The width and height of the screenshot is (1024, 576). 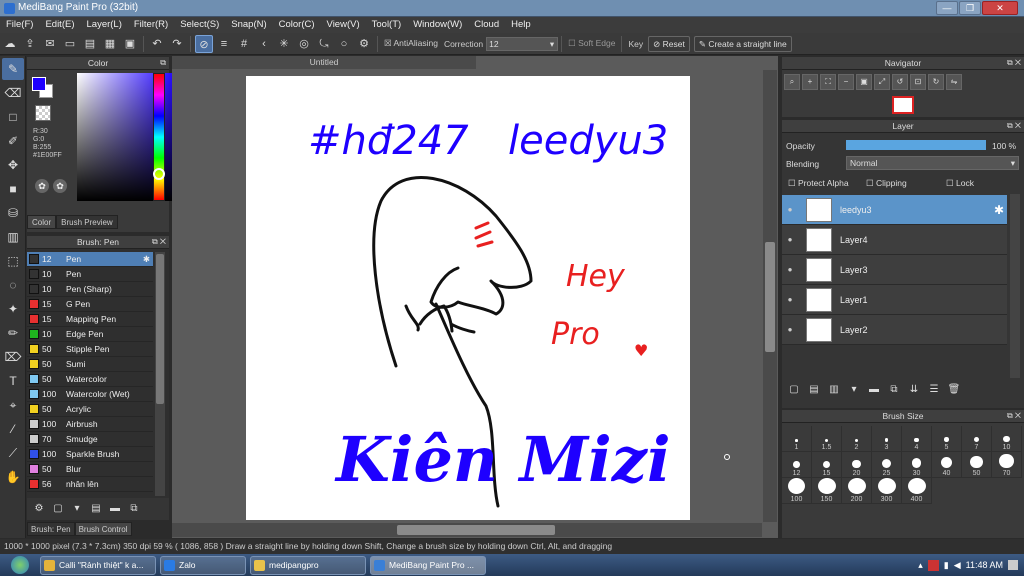 What do you see at coordinates (13, 477) in the screenshot?
I see `hand-tool-icon: ✋` at bounding box center [13, 477].